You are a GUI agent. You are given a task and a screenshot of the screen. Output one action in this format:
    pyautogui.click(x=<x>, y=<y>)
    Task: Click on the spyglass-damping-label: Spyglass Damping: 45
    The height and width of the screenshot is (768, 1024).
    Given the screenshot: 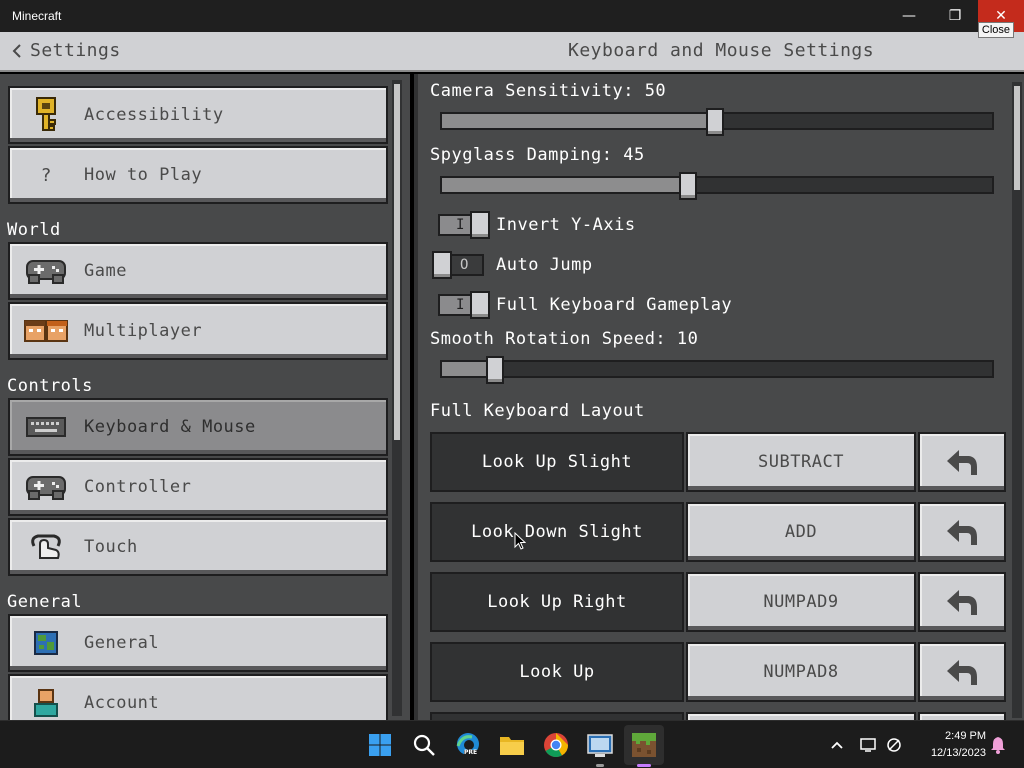 What is the action you would take?
    pyautogui.click(x=537, y=155)
    